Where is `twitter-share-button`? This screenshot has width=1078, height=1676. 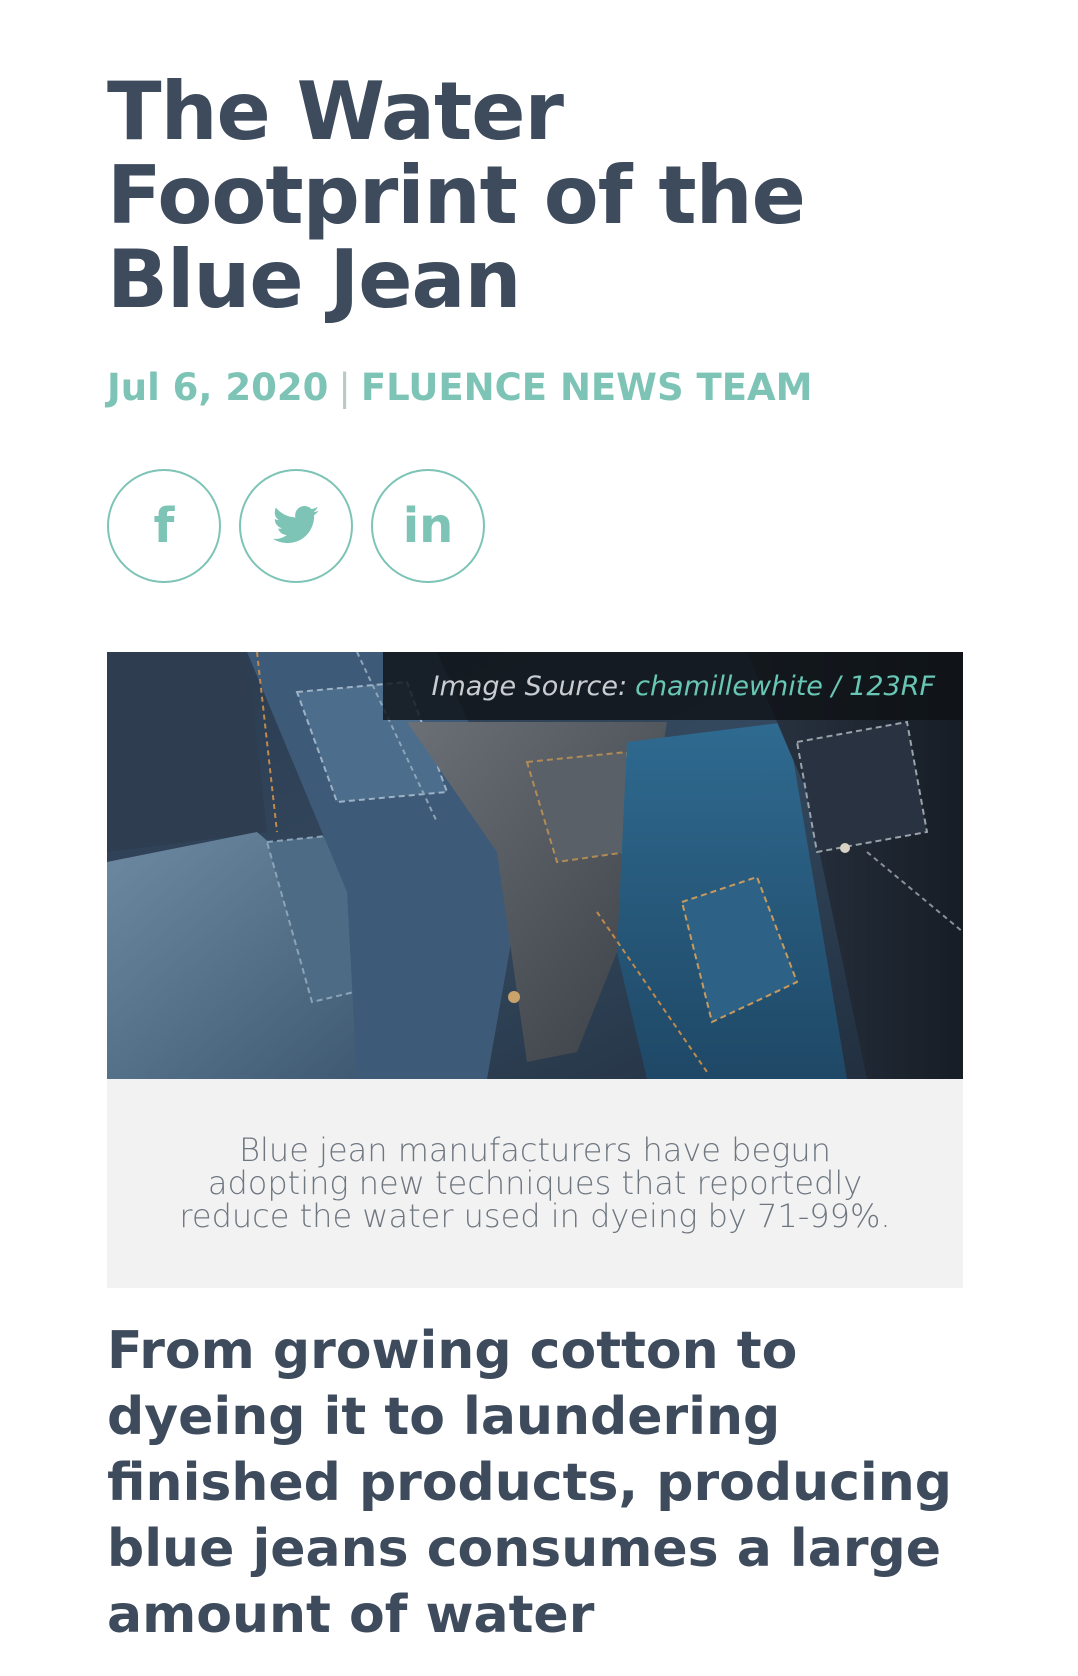
twitter-share-button is located at coordinates (296, 526).